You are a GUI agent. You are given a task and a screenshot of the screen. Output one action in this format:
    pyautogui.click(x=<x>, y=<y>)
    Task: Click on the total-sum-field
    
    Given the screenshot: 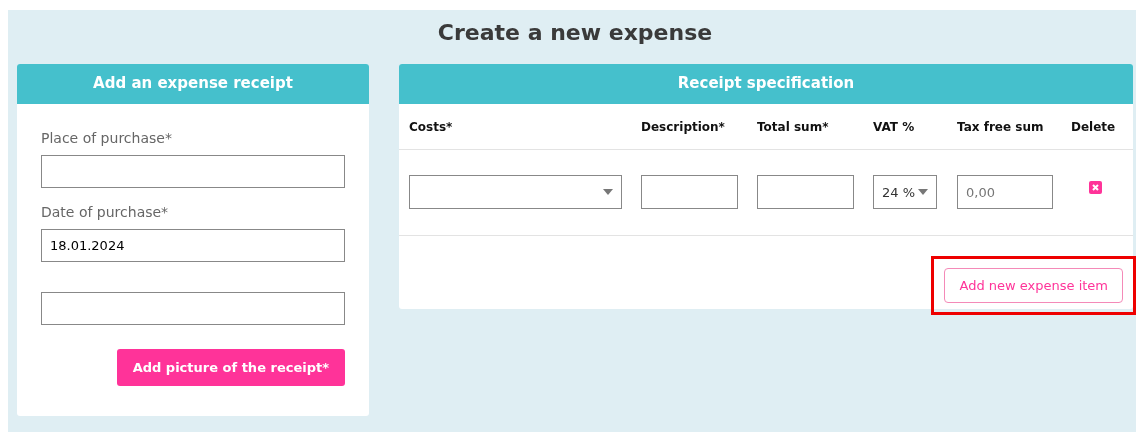 What is the action you would take?
    pyautogui.click(x=805, y=192)
    